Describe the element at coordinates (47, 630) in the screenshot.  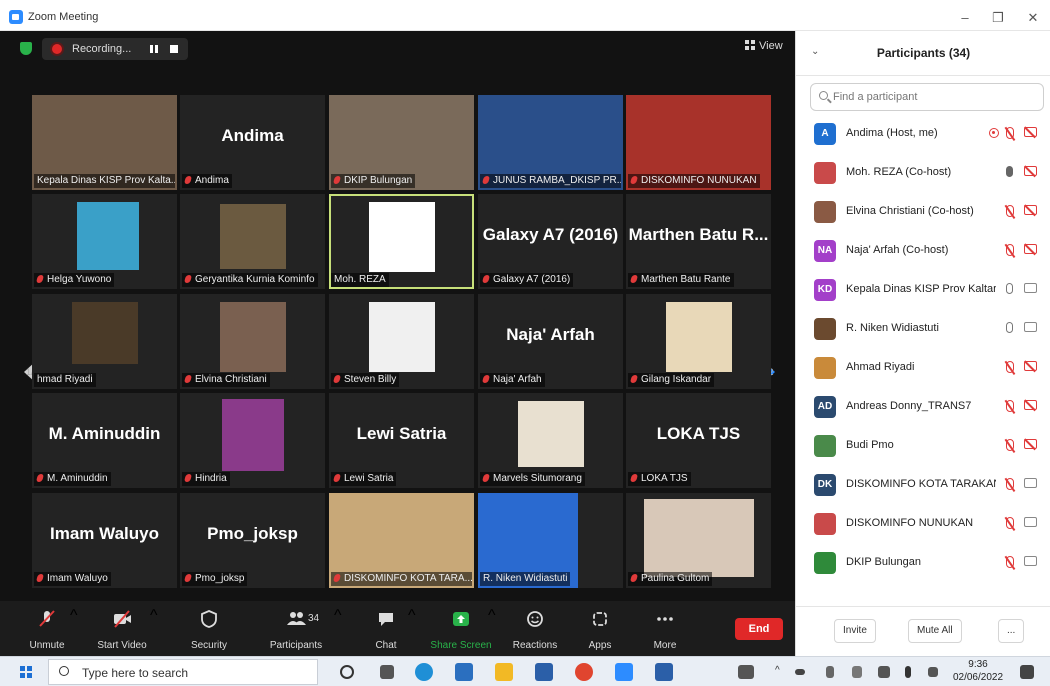
I see `unmute-button: Unmute` at that location.